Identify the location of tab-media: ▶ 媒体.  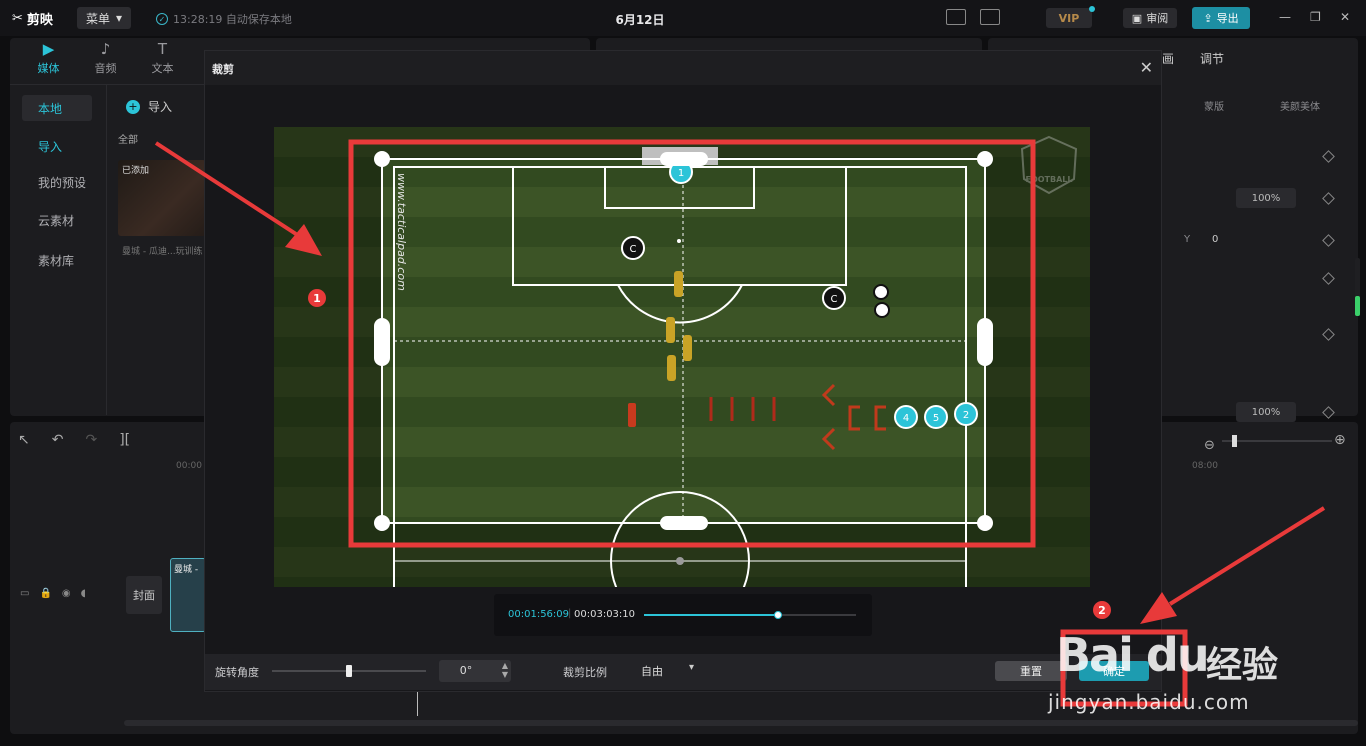
(48, 58).